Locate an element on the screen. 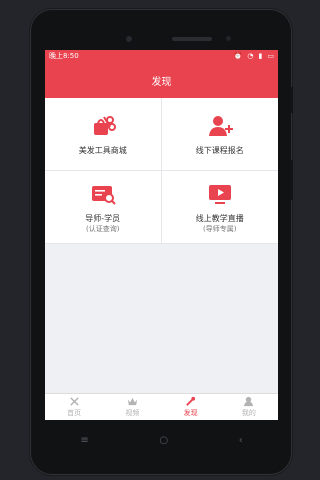 This screenshot has height=480, width=320. battery-icon: ▭ is located at coordinates (270, 56).